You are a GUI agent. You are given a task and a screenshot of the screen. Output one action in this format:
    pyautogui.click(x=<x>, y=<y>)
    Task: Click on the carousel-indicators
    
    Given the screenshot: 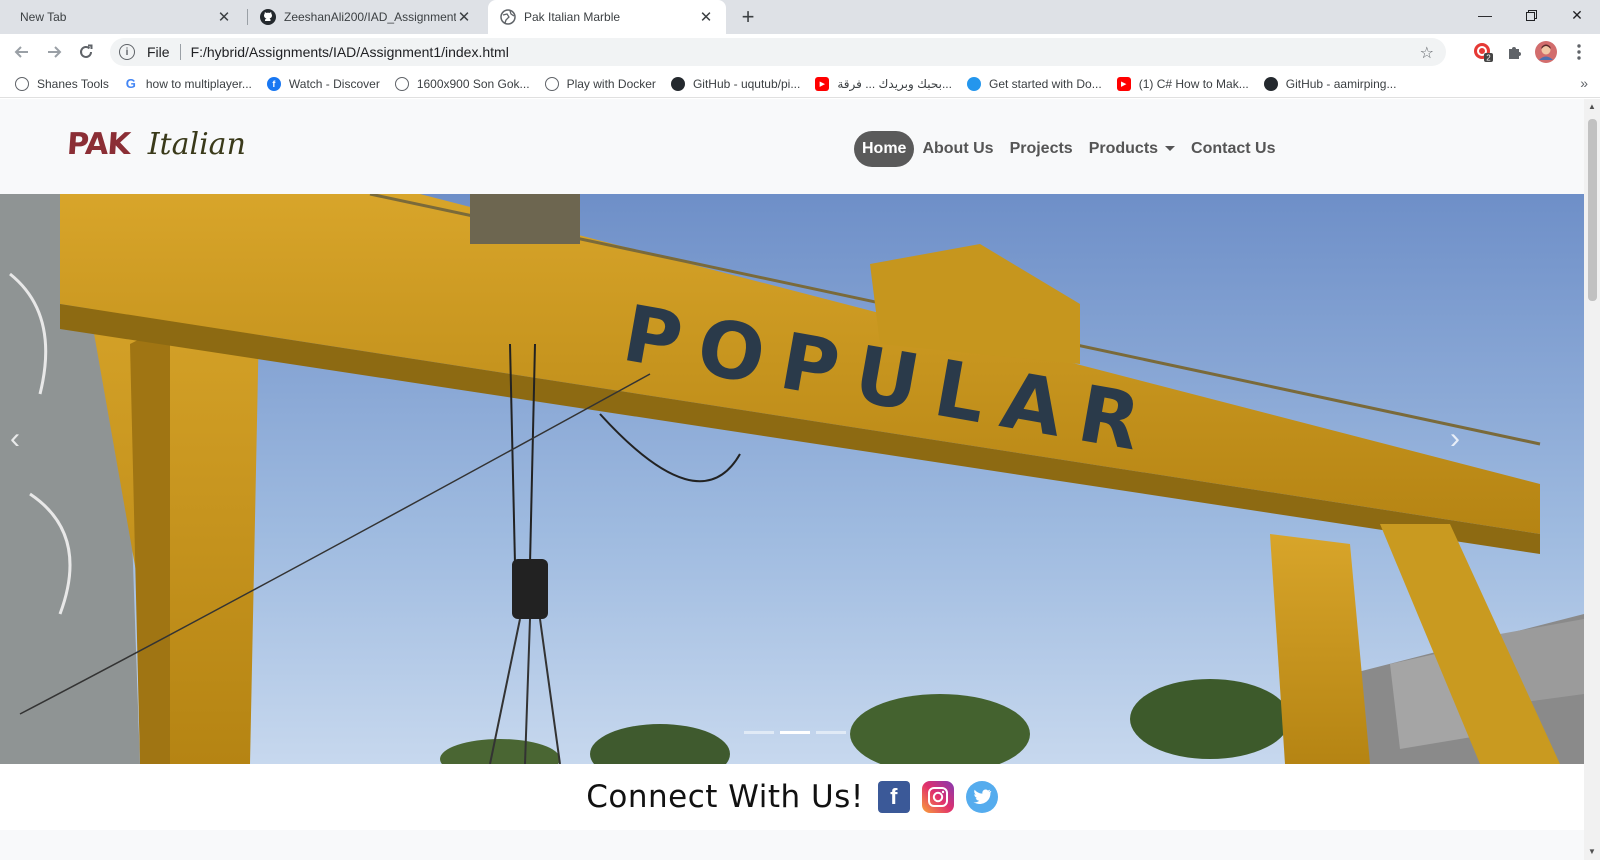 What is the action you would take?
    pyautogui.click(x=795, y=732)
    